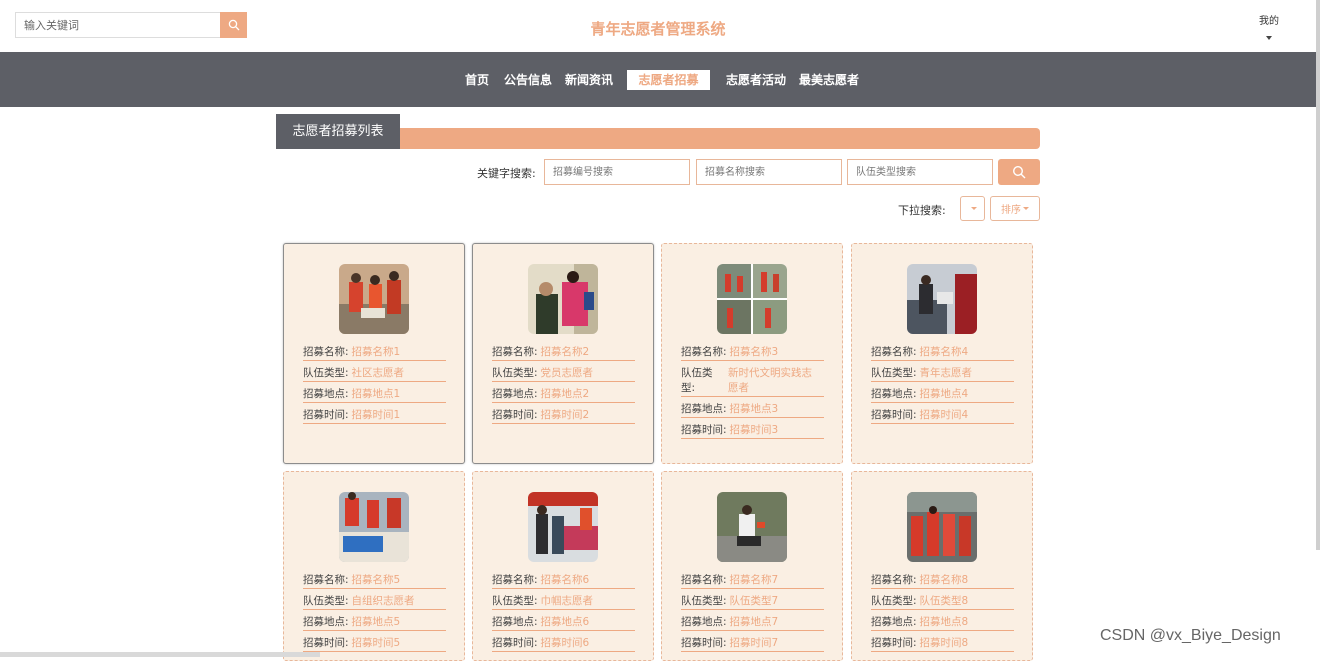 Image resolution: width=1320 pixels, height=661 pixels. Describe the element at coordinates (376, 415) in the screenshot. I see `recruit-time-value: 招募时间1` at that location.